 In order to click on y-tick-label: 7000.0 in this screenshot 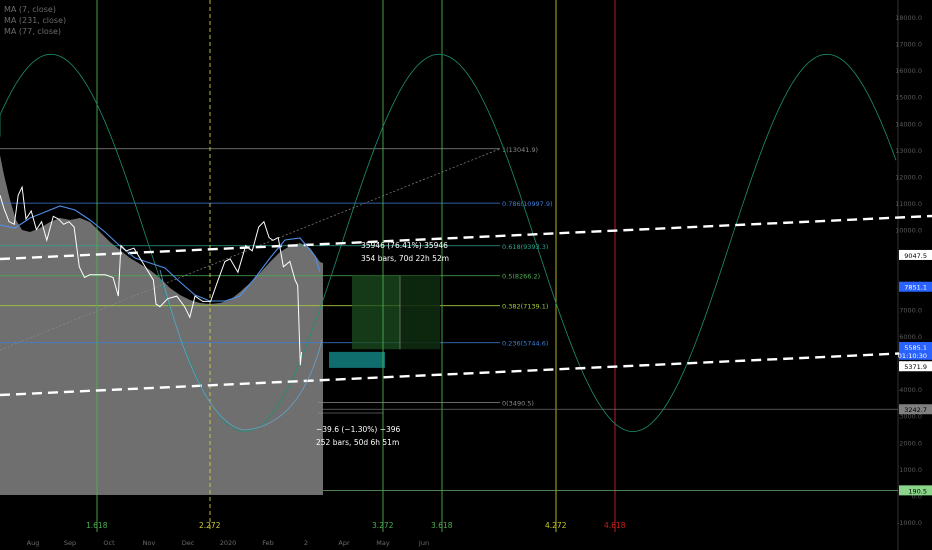, I will do `click(910, 310)`.